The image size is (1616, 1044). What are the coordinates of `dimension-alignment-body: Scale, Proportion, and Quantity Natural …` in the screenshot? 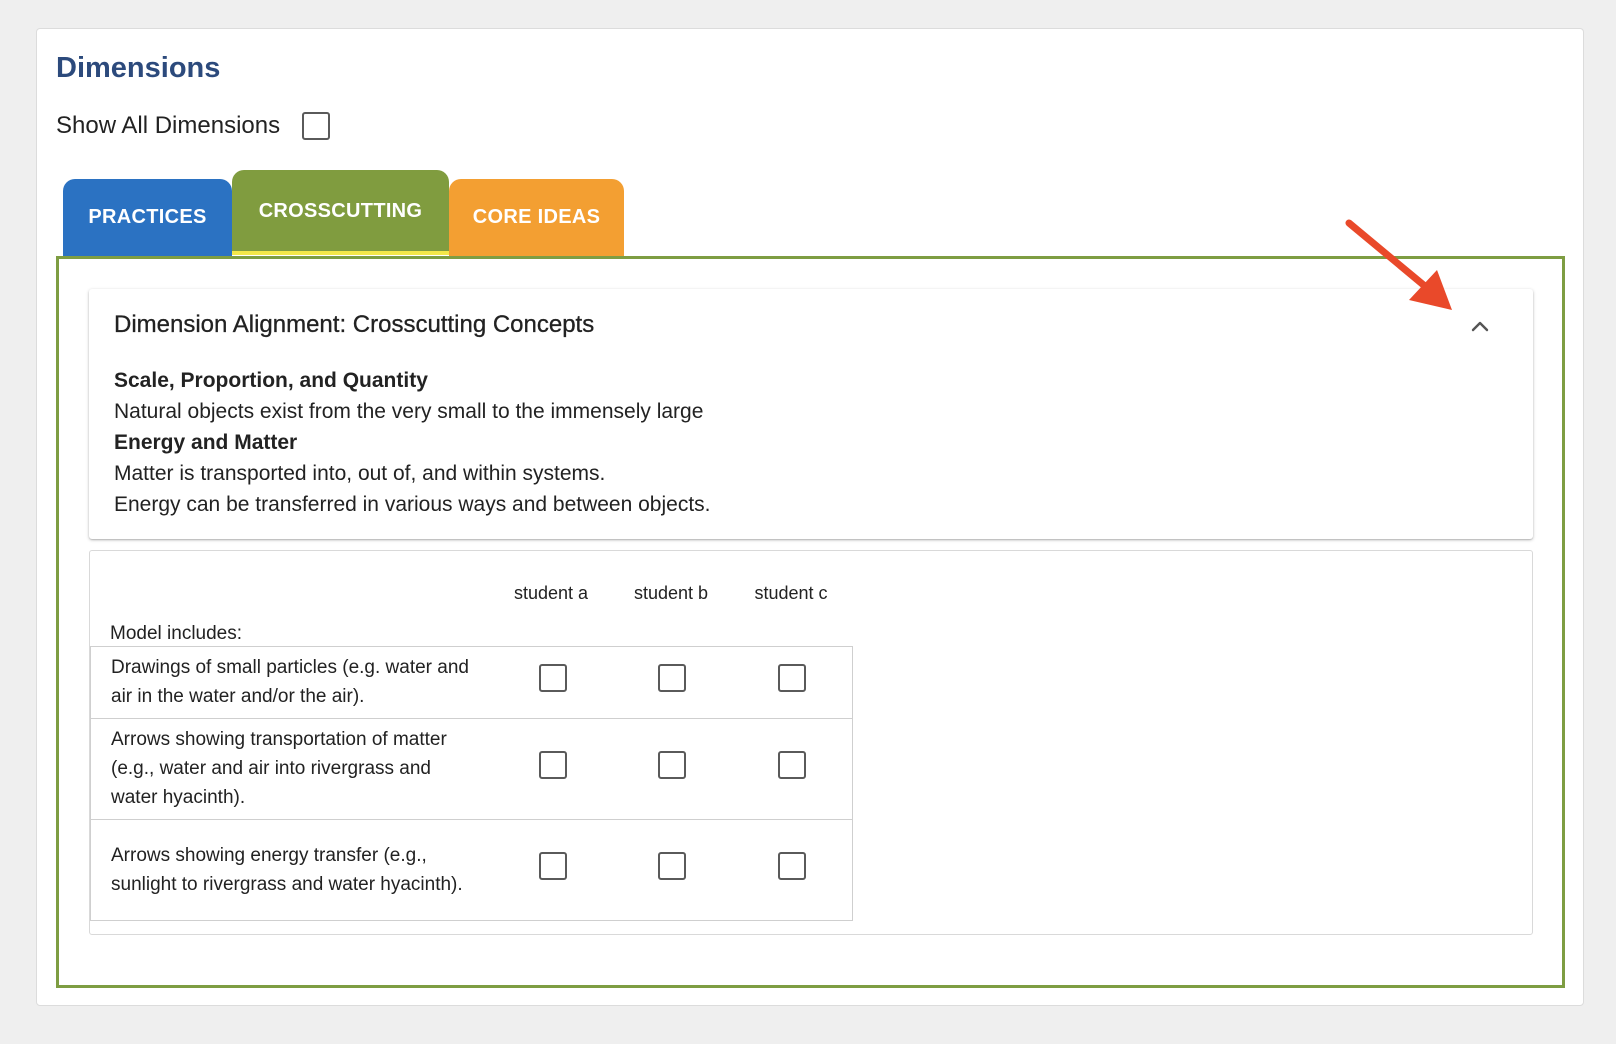 It's located at (412, 442).